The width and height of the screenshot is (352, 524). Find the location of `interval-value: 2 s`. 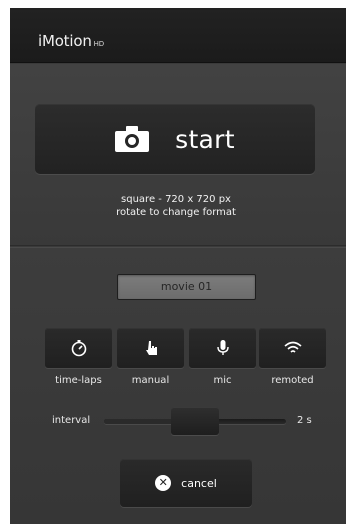

interval-value: 2 s is located at coordinates (304, 420).